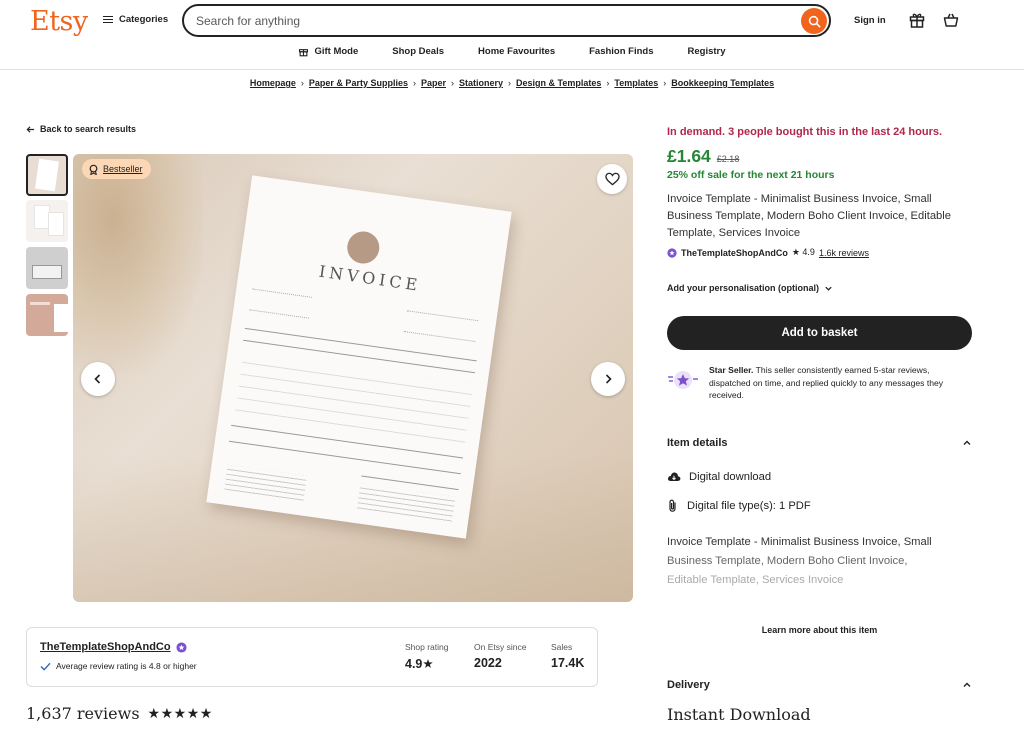 Image resolution: width=1024 pixels, height=732 pixels. What do you see at coordinates (358, 83) in the screenshot?
I see `breadcrumb-link: Paper & Party Supplies` at bounding box center [358, 83].